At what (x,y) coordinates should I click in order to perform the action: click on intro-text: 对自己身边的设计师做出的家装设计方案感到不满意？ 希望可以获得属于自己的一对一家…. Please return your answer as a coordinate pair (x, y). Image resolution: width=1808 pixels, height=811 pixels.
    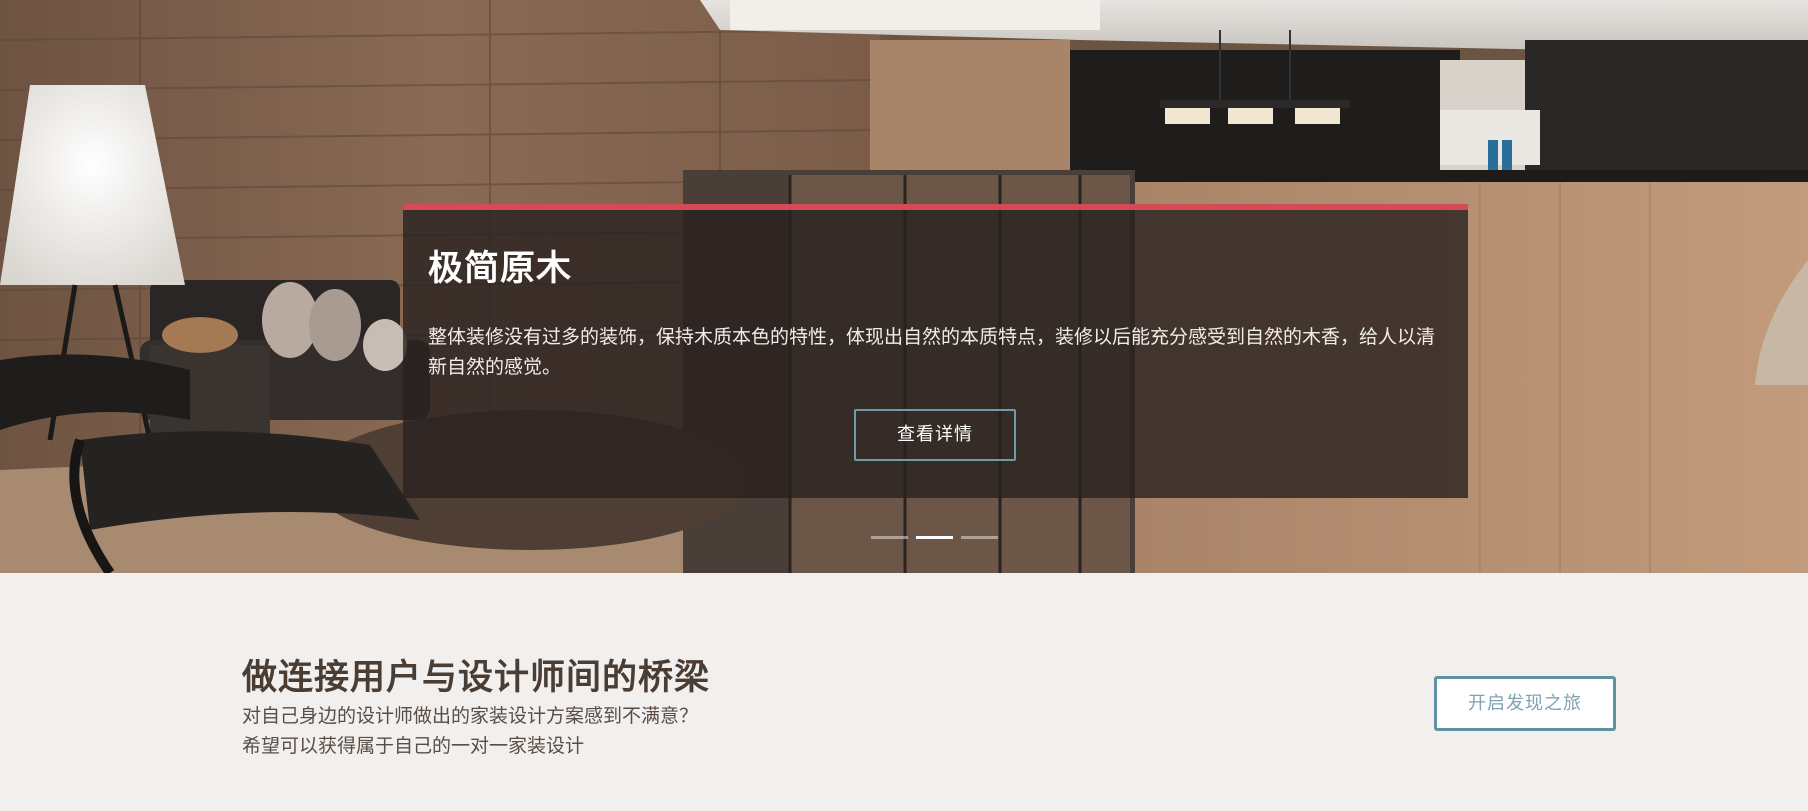
    Looking at the image, I should click on (470, 731).